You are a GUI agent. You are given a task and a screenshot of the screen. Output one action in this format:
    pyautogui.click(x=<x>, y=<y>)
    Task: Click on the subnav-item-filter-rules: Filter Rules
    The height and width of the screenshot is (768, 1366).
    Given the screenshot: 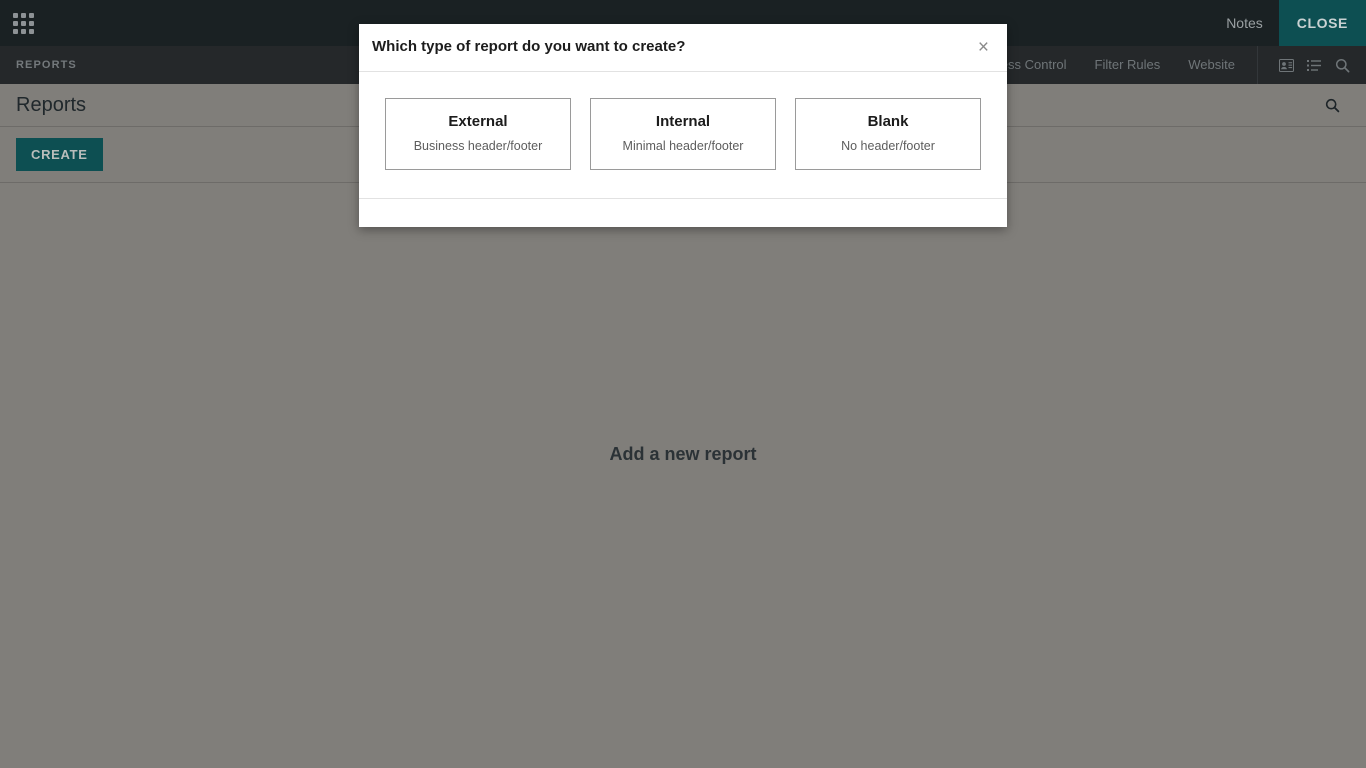 What is the action you would take?
    pyautogui.click(x=1128, y=65)
    